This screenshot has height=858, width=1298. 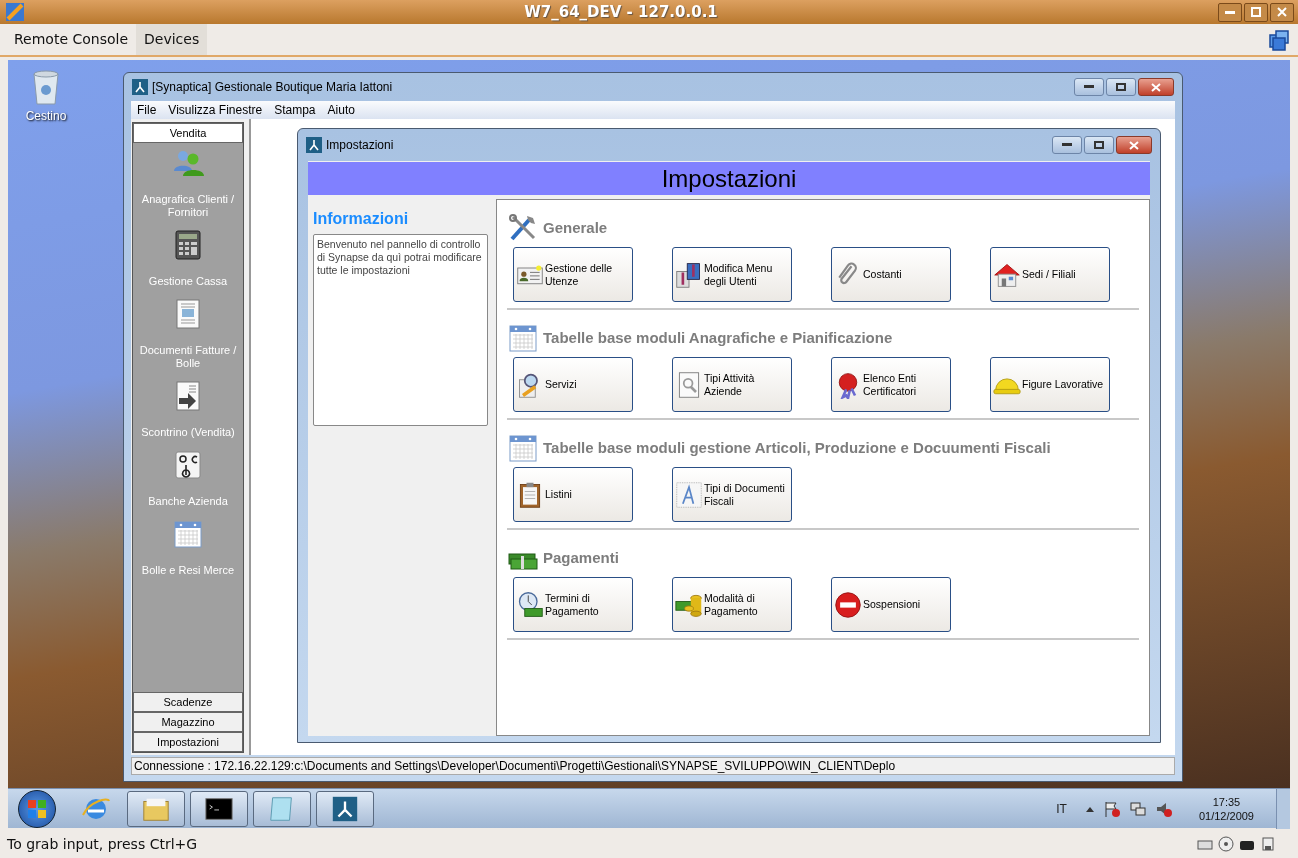 What do you see at coordinates (653, 766) in the screenshot?
I see `status-bar: Connessione : 172.16.22.129:c:\Documents and Settings\Developer\Documenti\Progetti\Gestionali\SYNAPSE_SVILUPPO\WIN_CLIENT\Deplo` at bounding box center [653, 766].